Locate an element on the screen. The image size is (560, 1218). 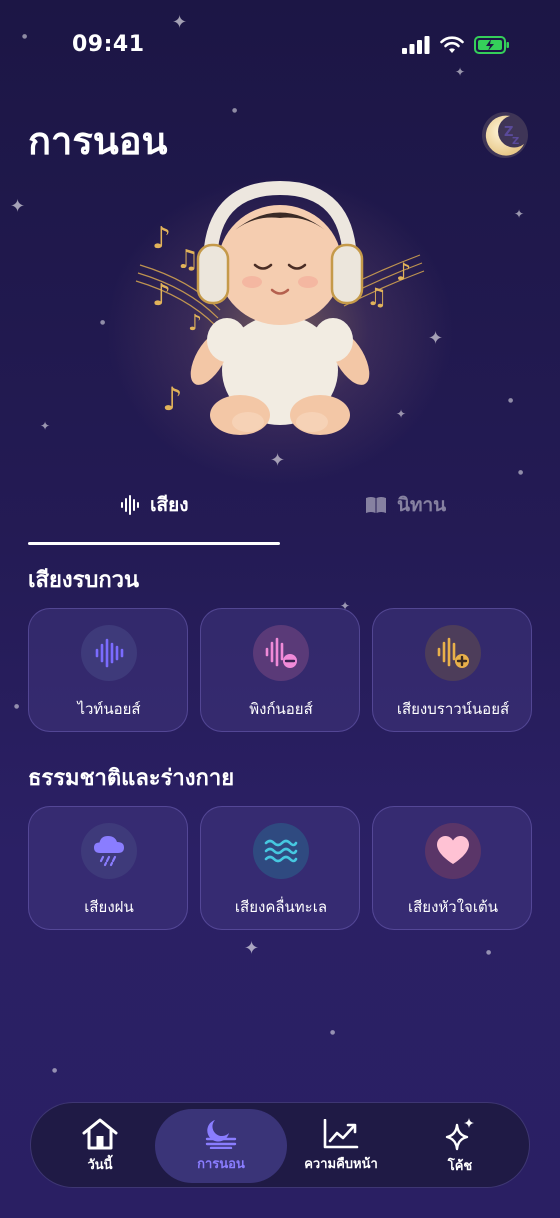
section-title-nature: ธรรมชาติและร่างกาย is located at coordinates (131, 778).